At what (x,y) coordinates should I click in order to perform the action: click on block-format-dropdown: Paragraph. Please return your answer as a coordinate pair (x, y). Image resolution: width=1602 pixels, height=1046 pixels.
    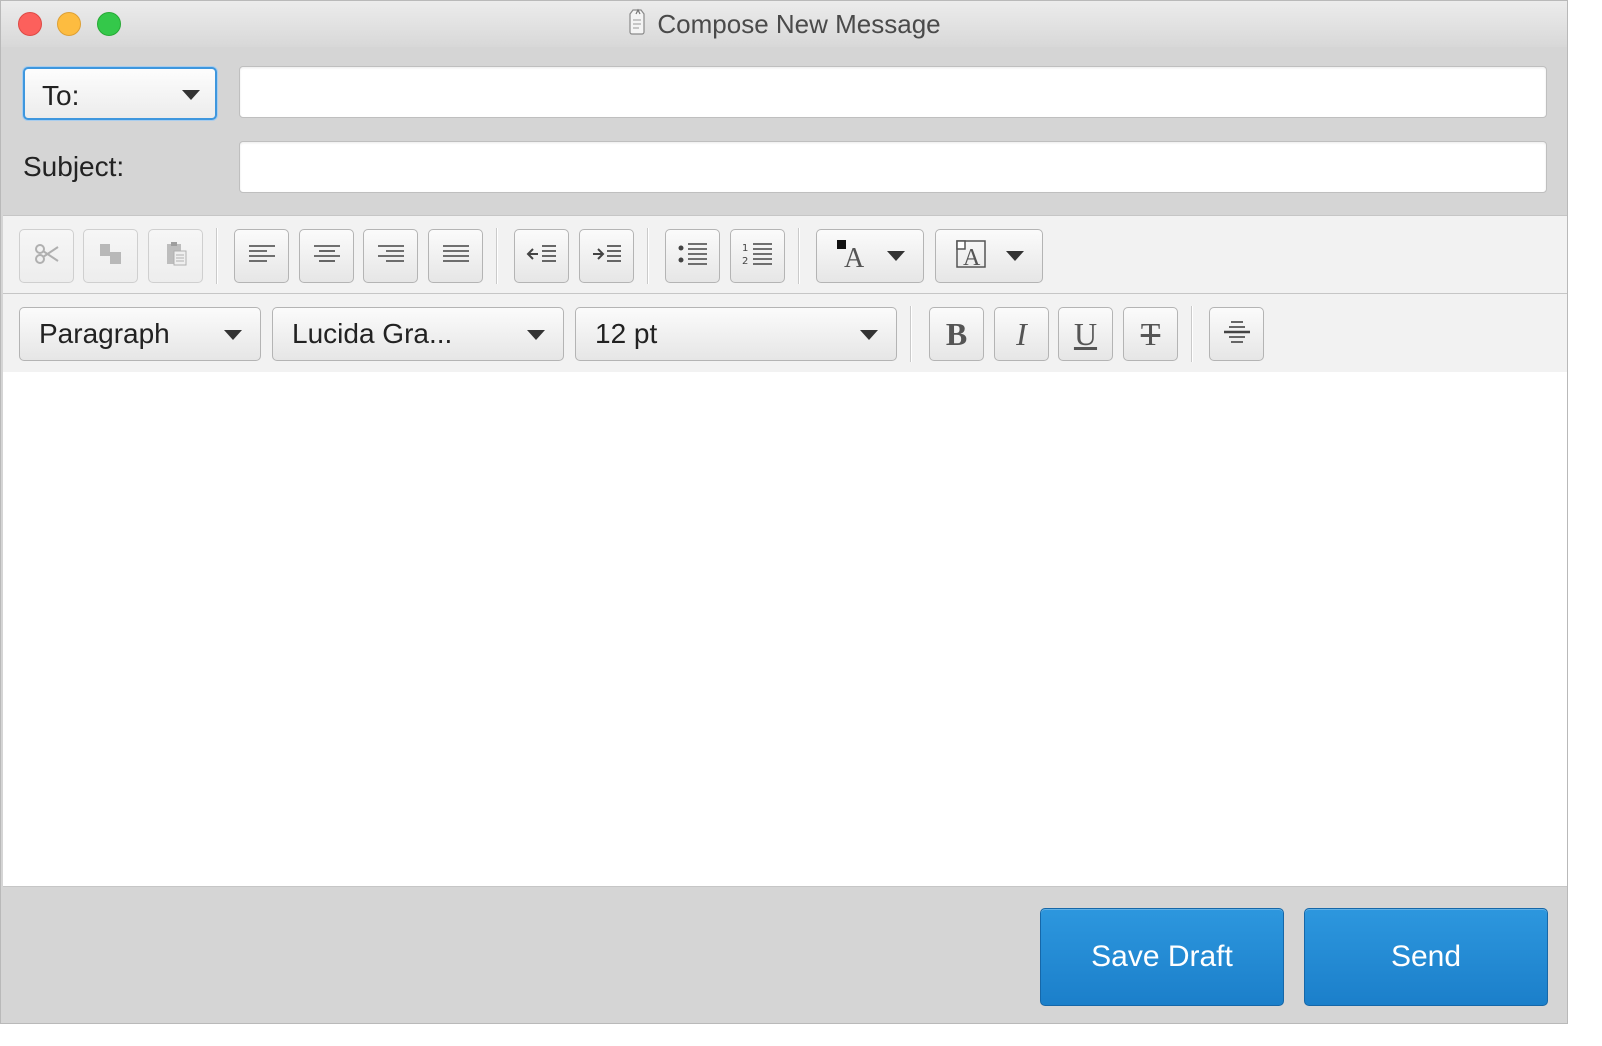
    Looking at the image, I should click on (140, 334).